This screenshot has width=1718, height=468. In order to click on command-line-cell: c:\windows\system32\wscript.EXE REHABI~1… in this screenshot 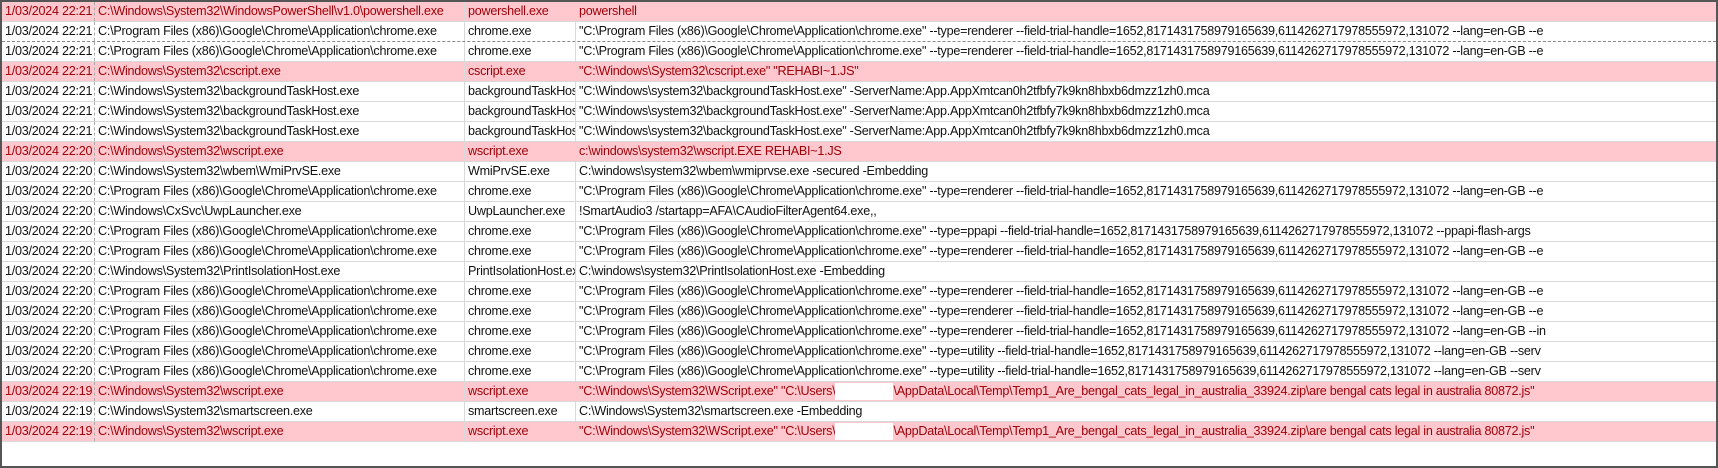, I will do `click(1146, 151)`.